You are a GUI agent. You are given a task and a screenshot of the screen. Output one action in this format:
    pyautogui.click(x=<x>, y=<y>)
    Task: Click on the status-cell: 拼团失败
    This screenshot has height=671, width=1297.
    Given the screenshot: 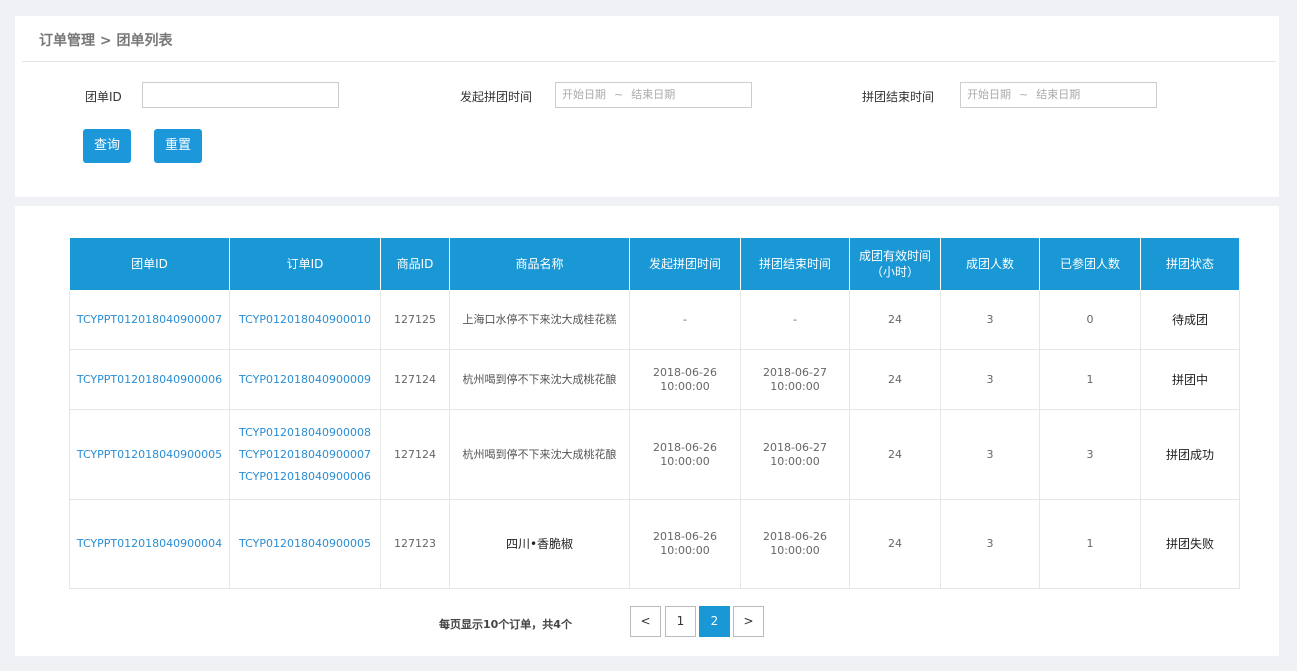 What is the action you would take?
    pyautogui.click(x=1190, y=544)
    